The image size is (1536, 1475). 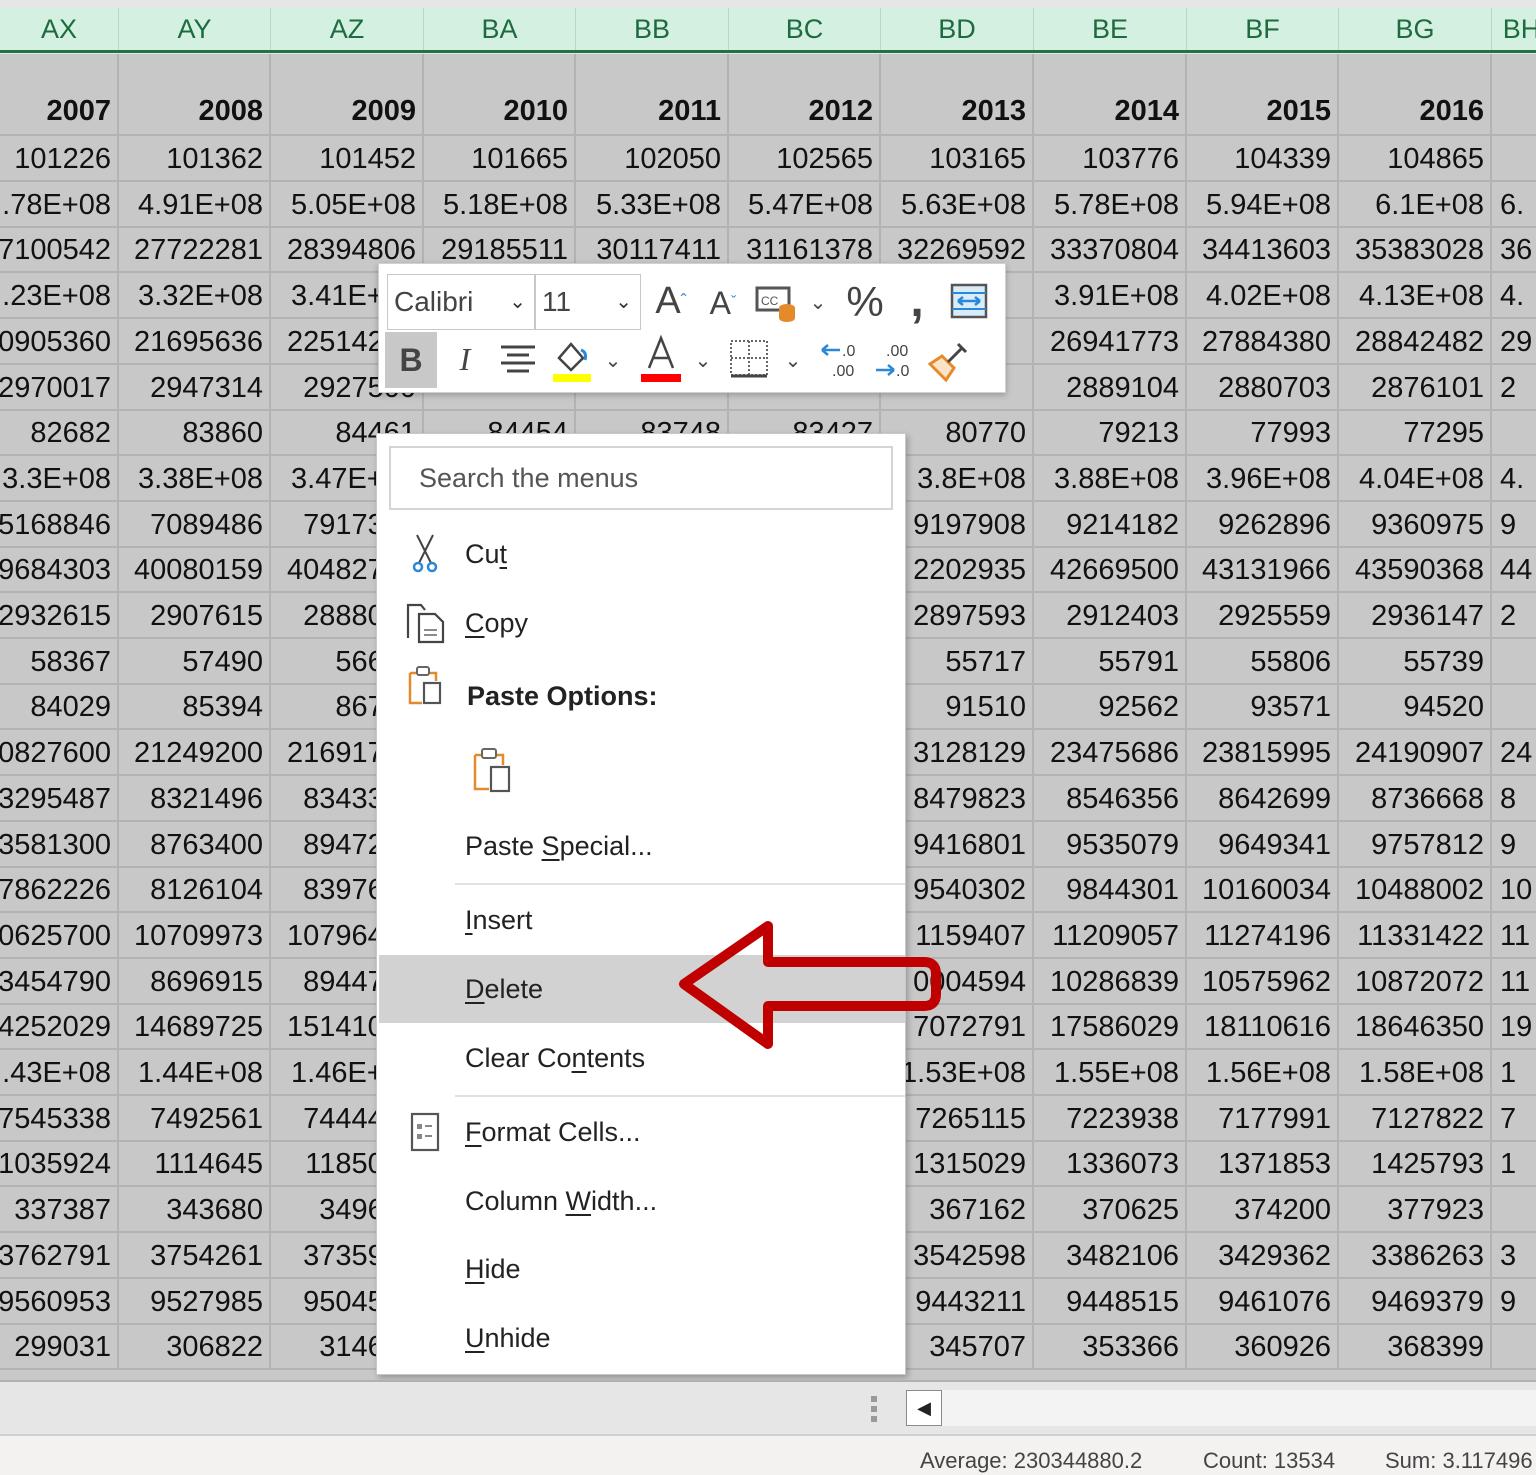 I want to click on table-cell: 102565, so click(x=805, y=158).